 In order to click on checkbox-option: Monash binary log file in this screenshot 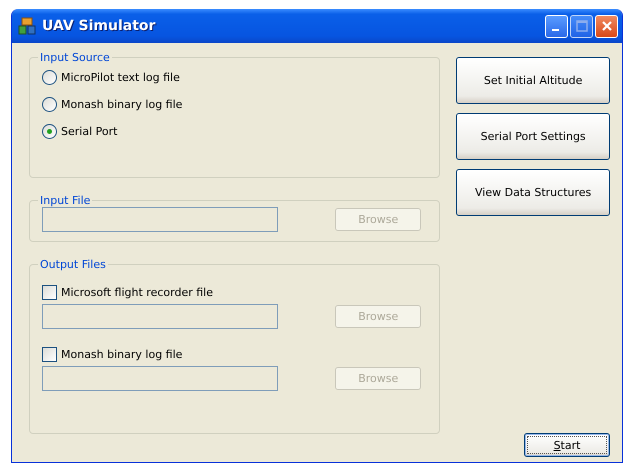, I will do `click(235, 354)`.